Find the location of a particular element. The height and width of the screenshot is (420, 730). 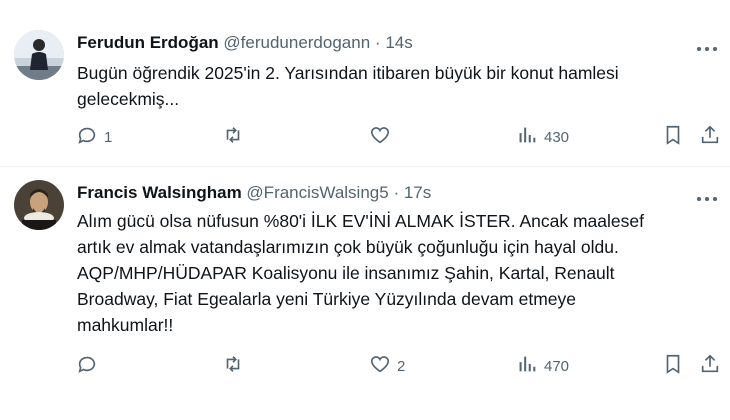

like-button: 2 is located at coordinates (387, 366).